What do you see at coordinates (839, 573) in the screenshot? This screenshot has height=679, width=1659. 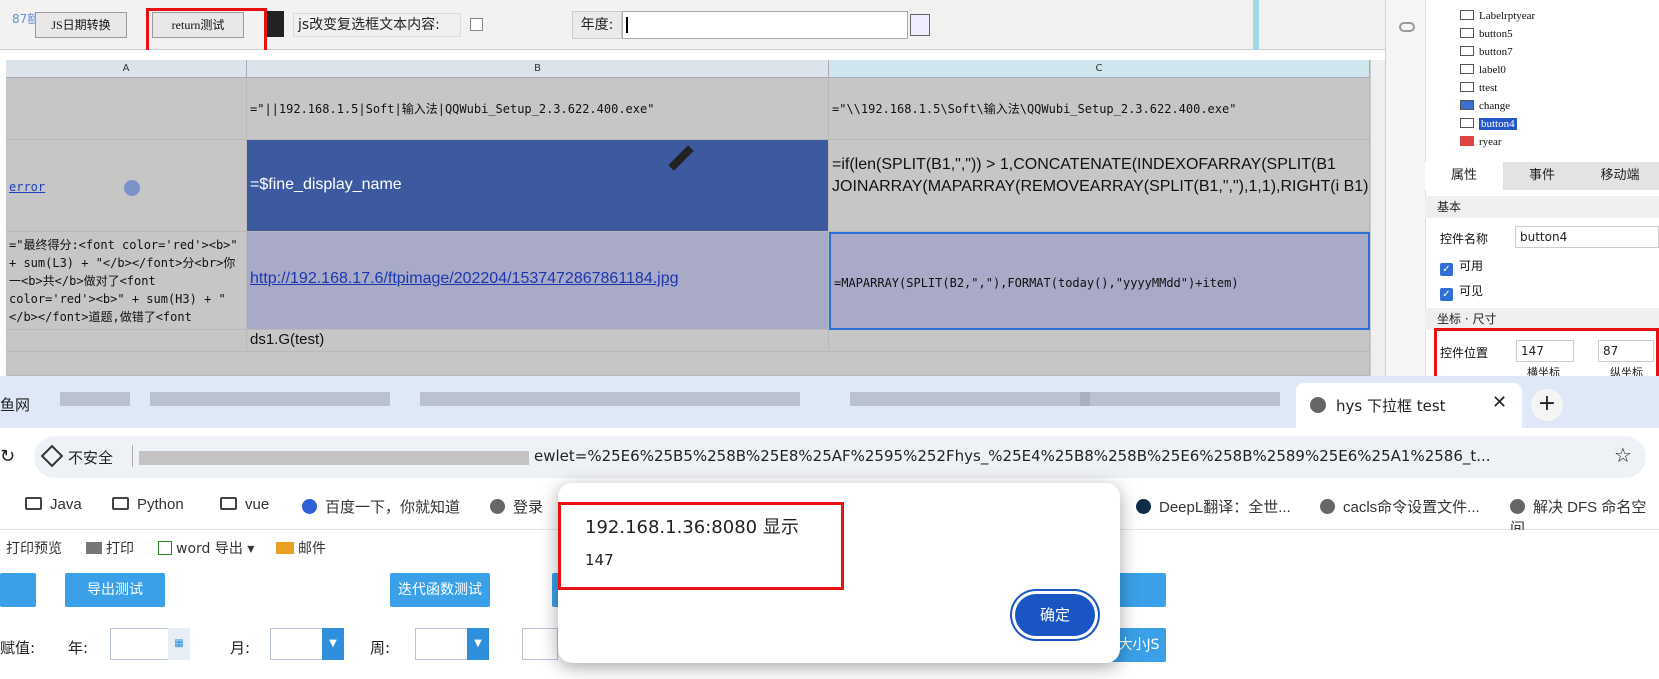 I see `alert-dialog: 192.168.1.36:8080 显示 147` at bounding box center [839, 573].